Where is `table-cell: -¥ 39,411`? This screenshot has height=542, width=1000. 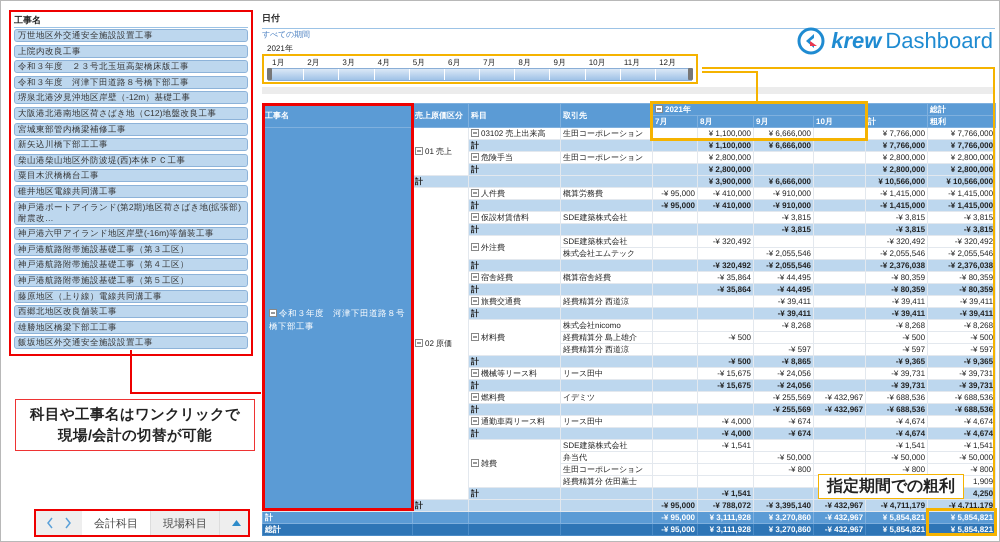
table-cell: -¥ 39,411 is located at coordinates (897, 314).